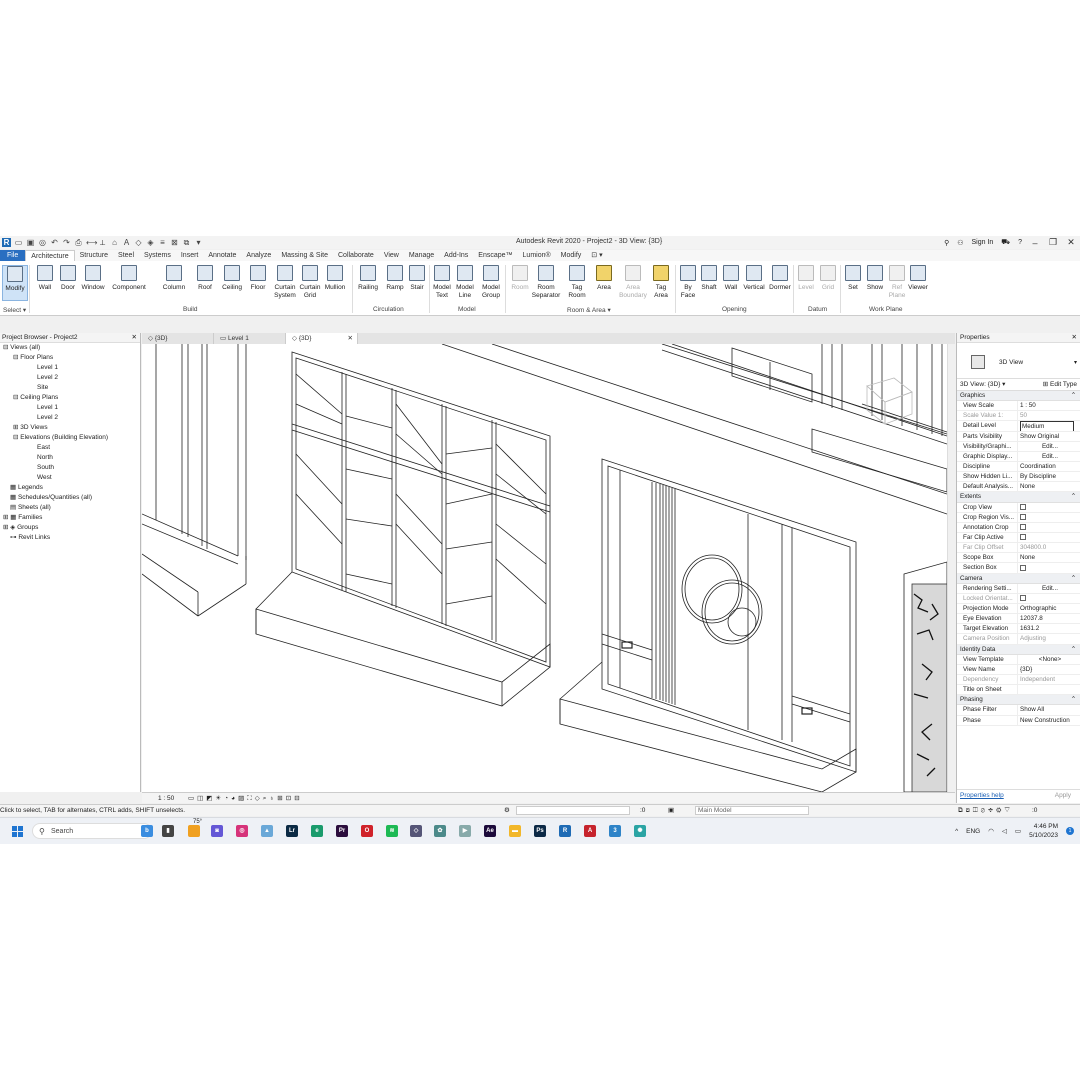  Describe the element at coordinates (1048, 406) in the screenshot. I see `property-value: 1 : 50` at that location.